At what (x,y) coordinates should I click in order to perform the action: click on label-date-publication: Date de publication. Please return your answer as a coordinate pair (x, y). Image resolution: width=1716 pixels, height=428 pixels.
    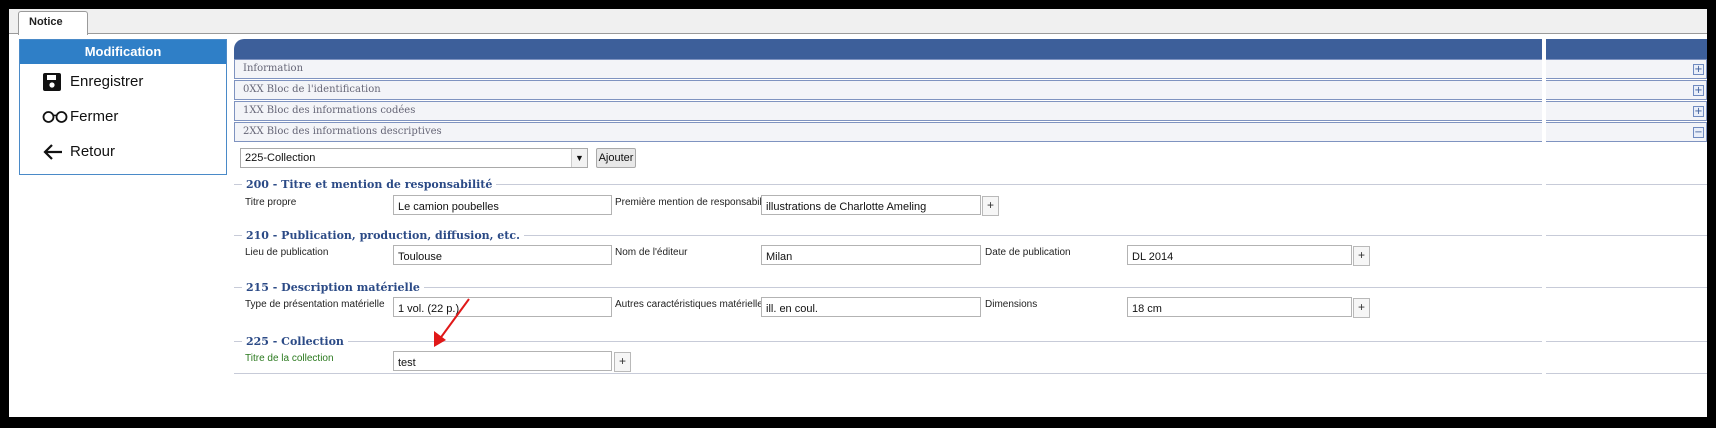
    Looking at the image, I should click on (1028, 252).